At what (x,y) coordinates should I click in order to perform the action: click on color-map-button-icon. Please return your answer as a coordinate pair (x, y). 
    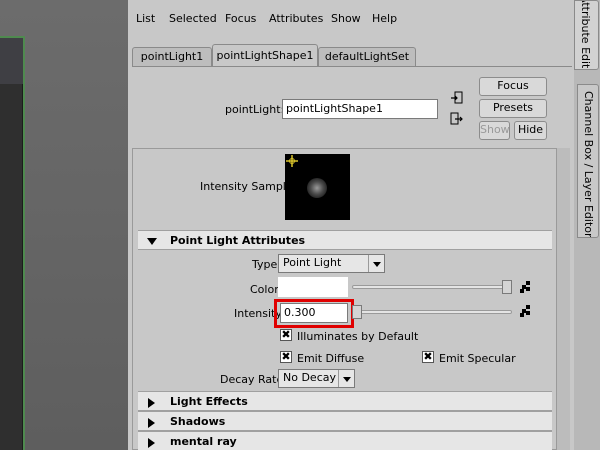
    Looking at the image, I should click on (525, 287).